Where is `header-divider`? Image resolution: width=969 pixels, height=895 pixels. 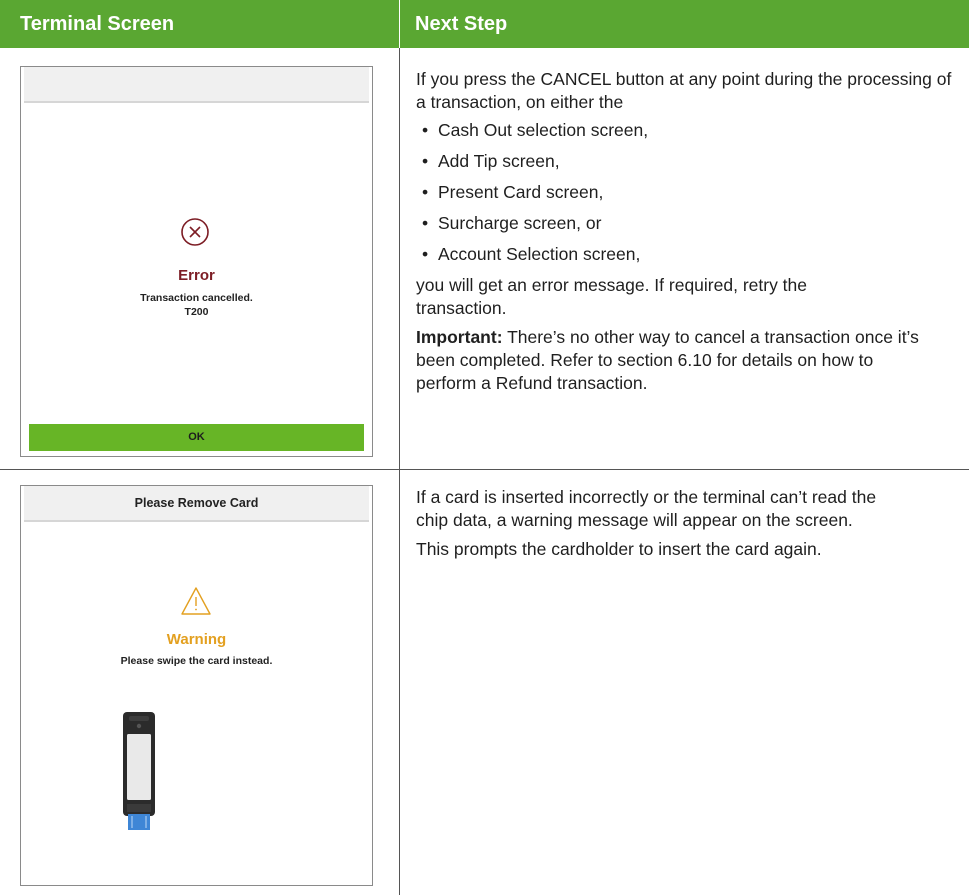 header-divider is located at coordinates (399, 24).